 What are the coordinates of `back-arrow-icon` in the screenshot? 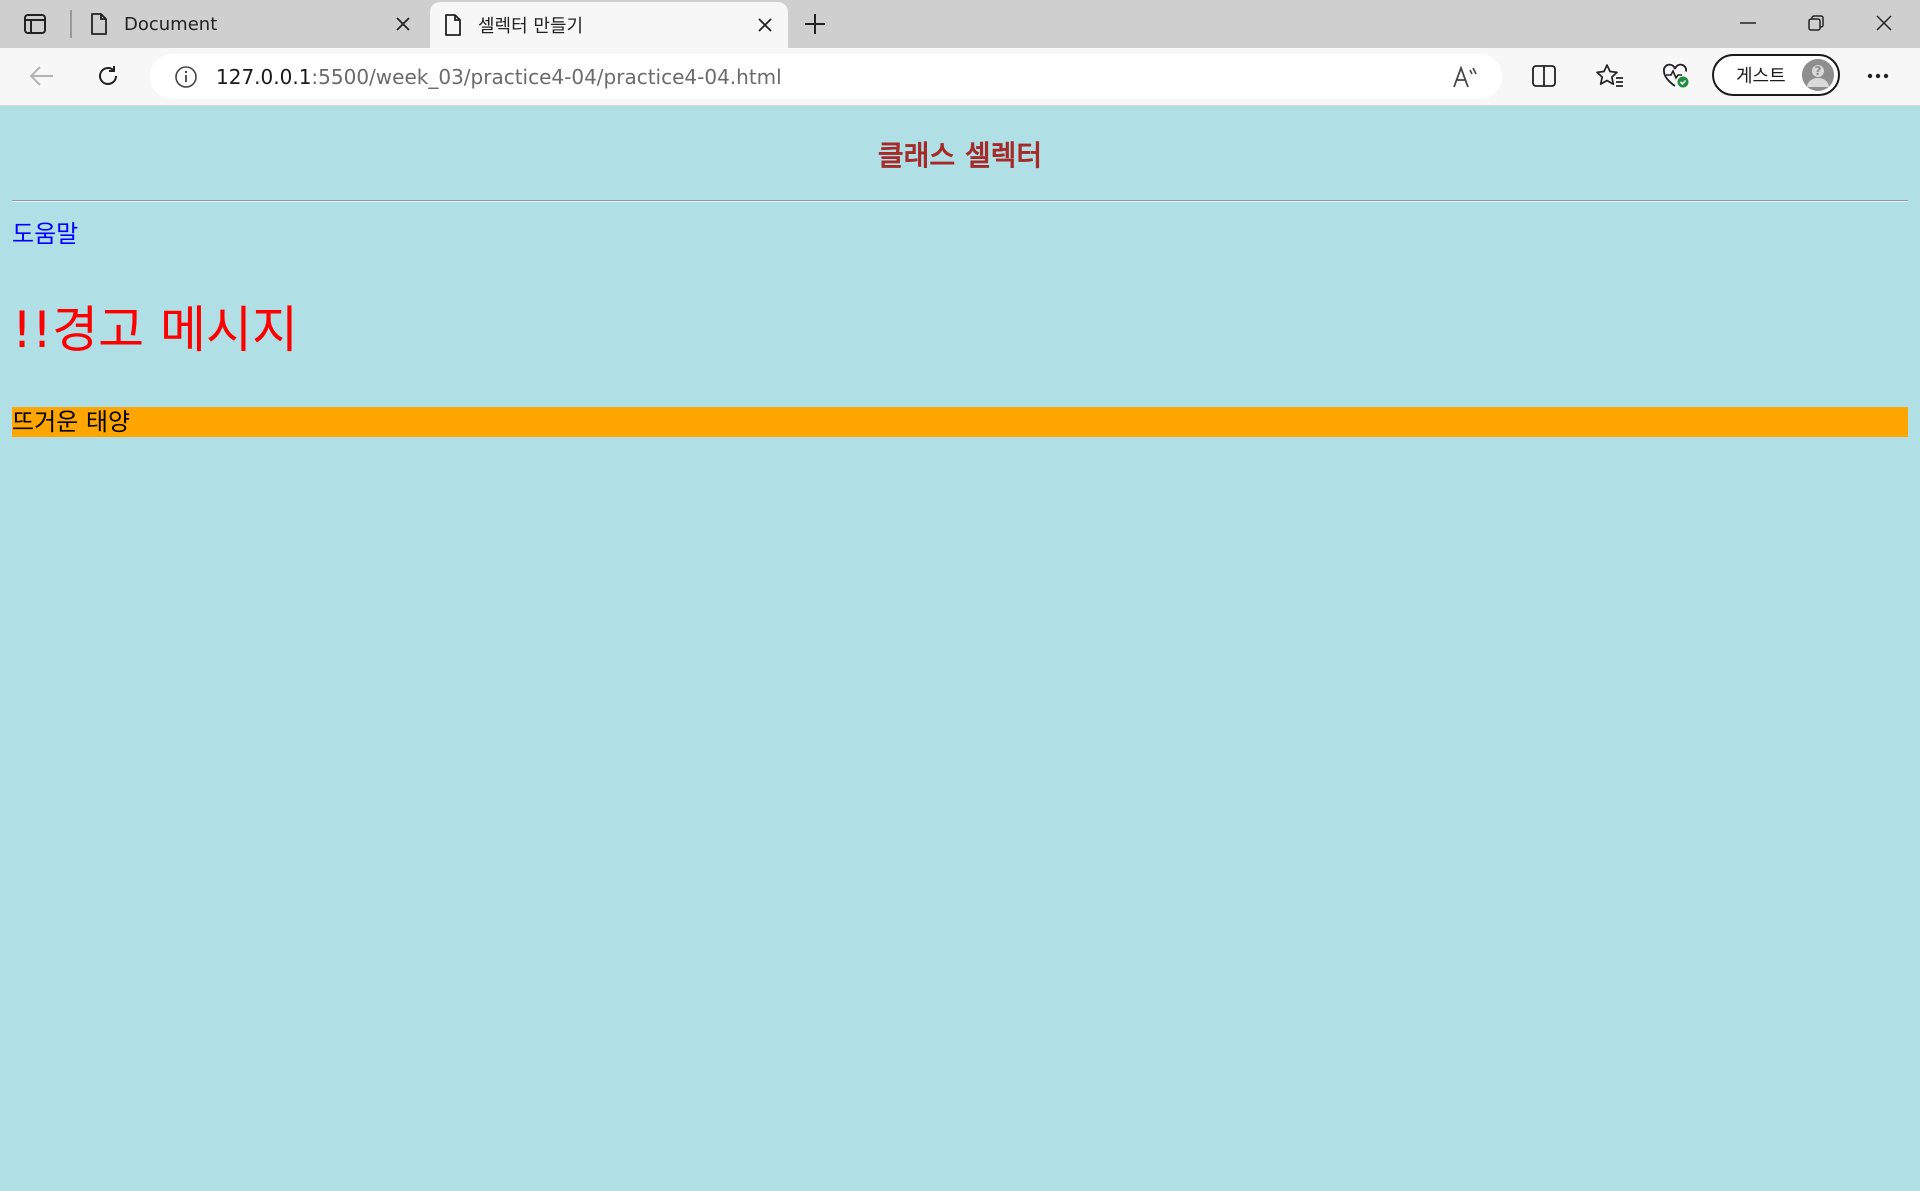 It's located at (41, 76).